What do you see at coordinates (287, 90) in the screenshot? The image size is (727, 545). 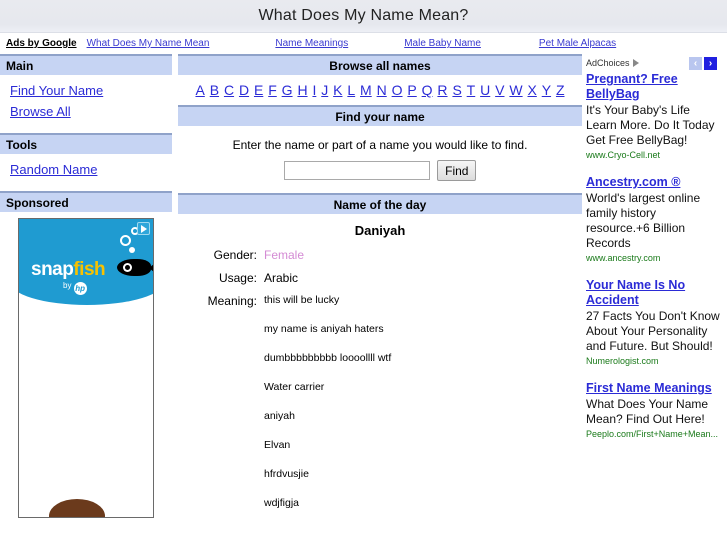 I see `alphabet-link-g: G` at bounding box center [287, 90].